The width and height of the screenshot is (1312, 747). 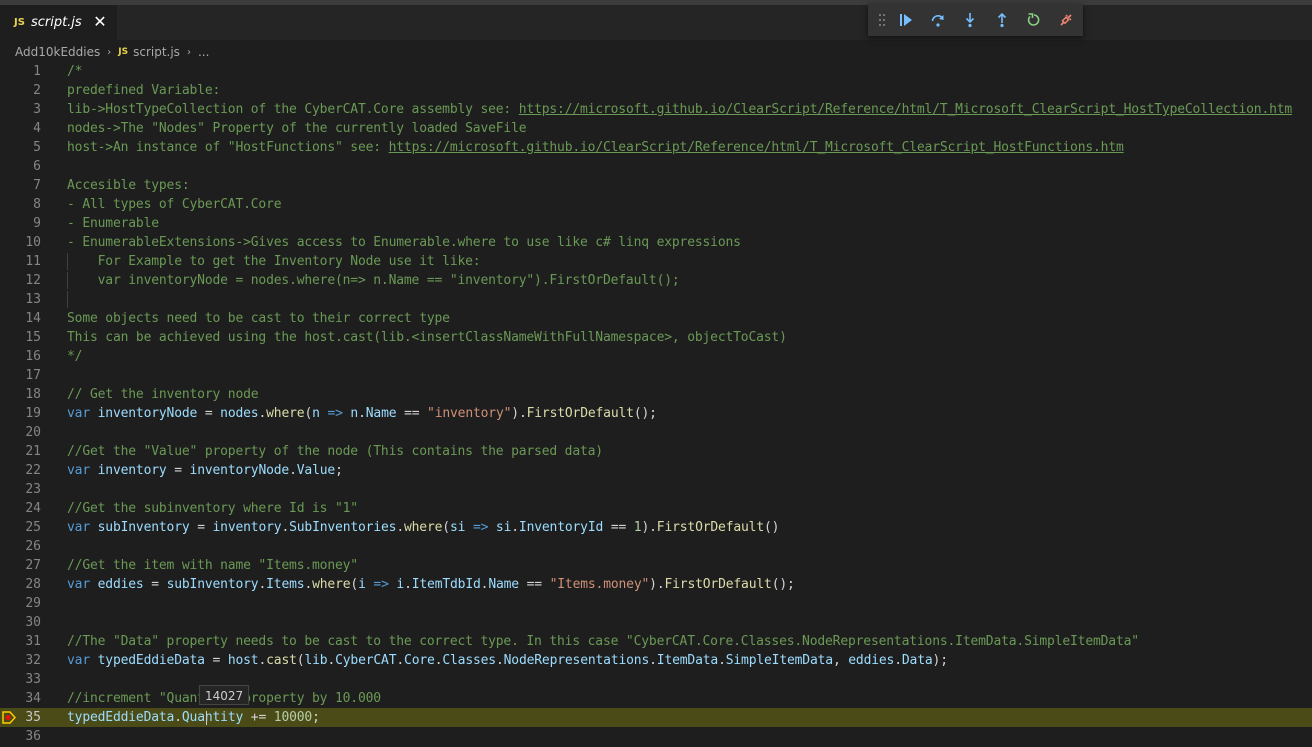 What do you see at coordinates (20, 603) in the screenshot?
I see `line-number: 29` at bounding box center [20, 603].